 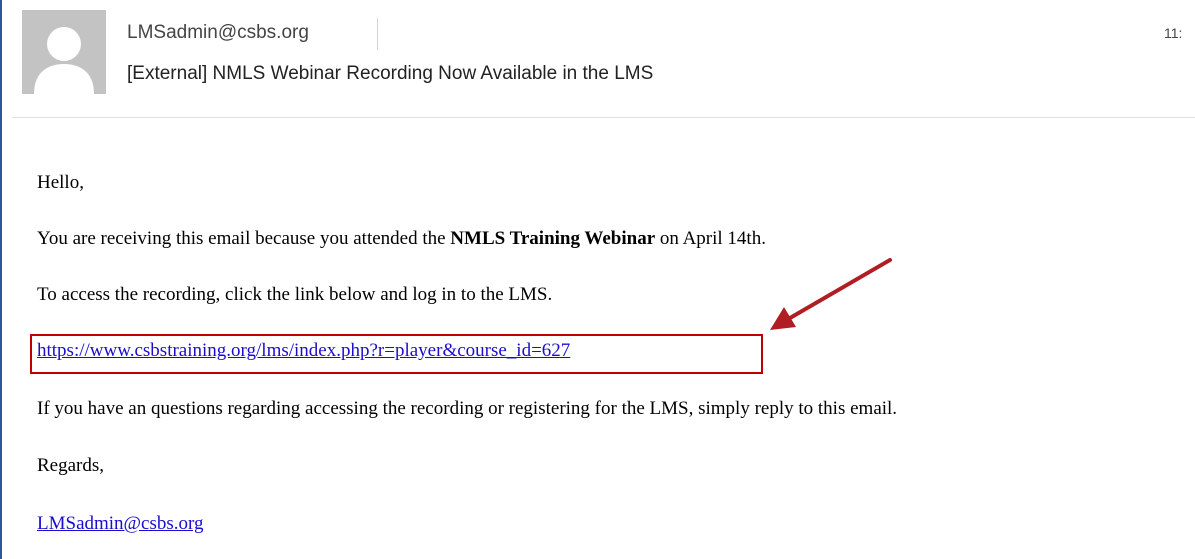 What do you see at coordinates (60, 182) in the screenshot?
I see `greeting-text: Hello,` at bounding box center [60, 182].